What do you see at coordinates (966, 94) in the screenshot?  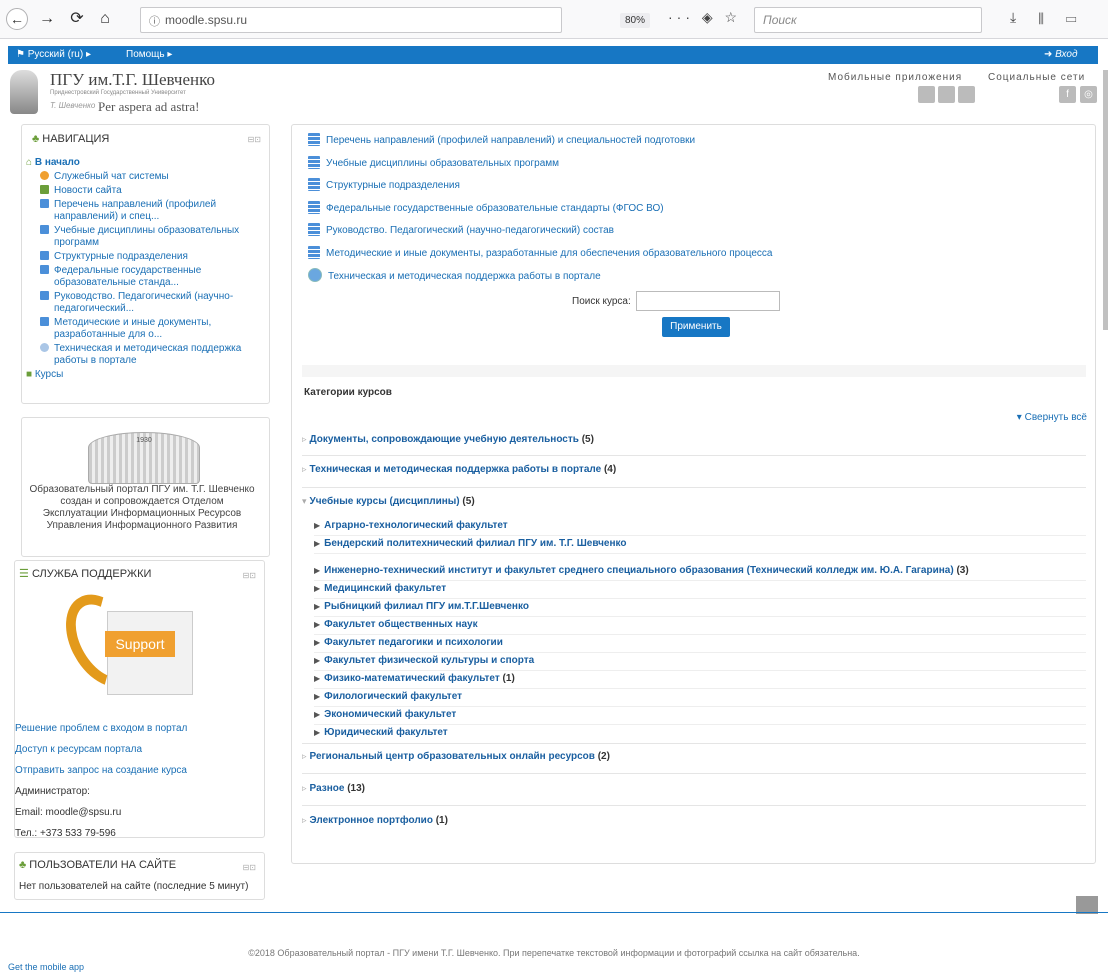 I see `windows-app-icon` at bounding box center [966, 94].